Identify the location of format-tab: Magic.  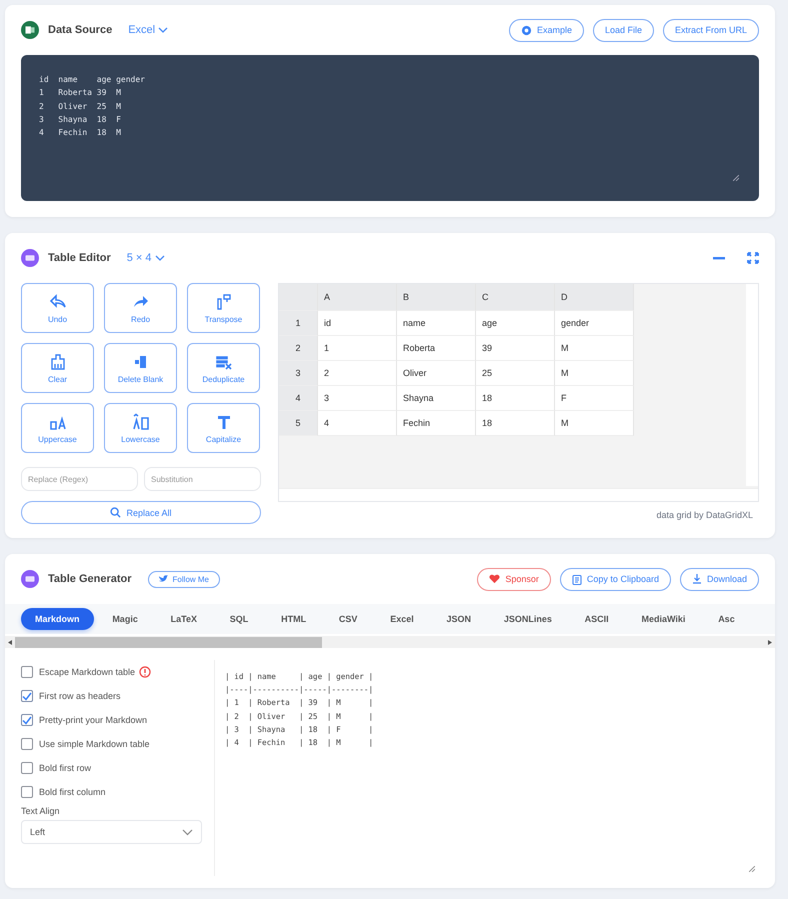
(125, 619).